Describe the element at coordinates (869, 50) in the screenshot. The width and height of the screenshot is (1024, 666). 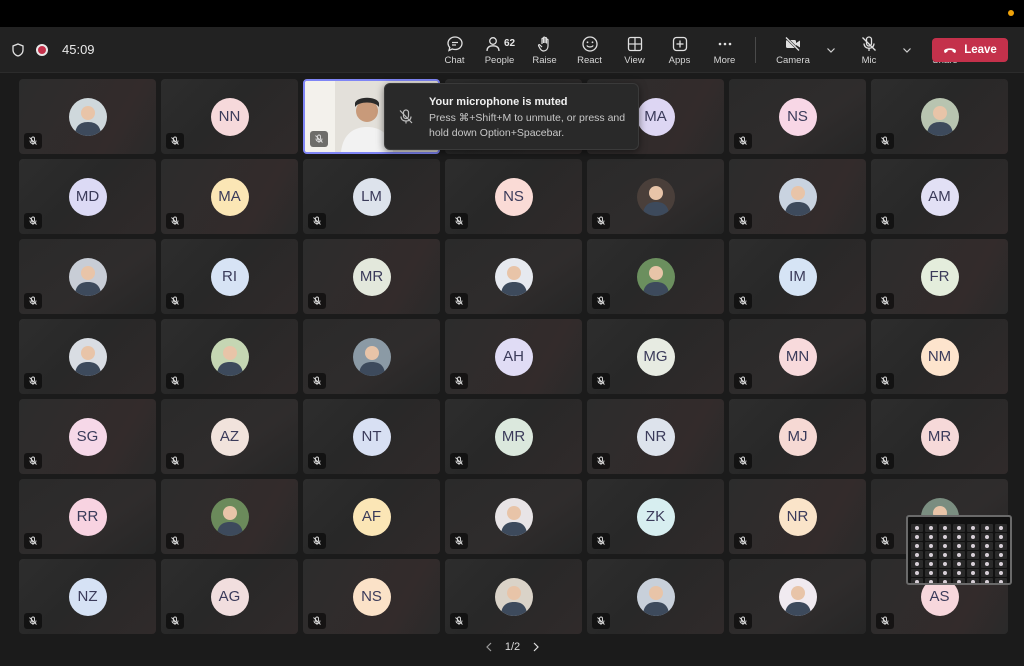
I see `mic-button: Mic` at that location.